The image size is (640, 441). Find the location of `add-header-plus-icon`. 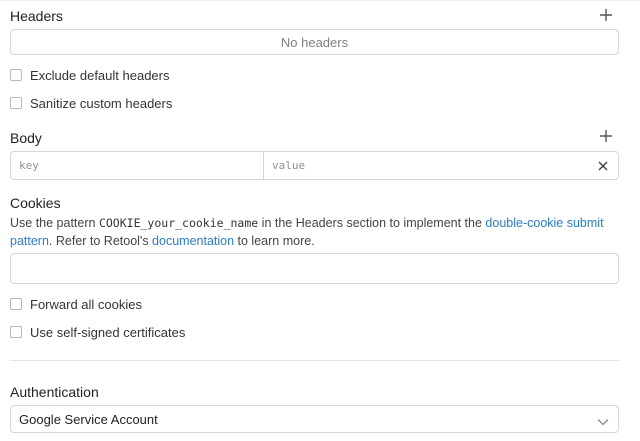

add-header-plus-icon is located at coordinates (606, 15).